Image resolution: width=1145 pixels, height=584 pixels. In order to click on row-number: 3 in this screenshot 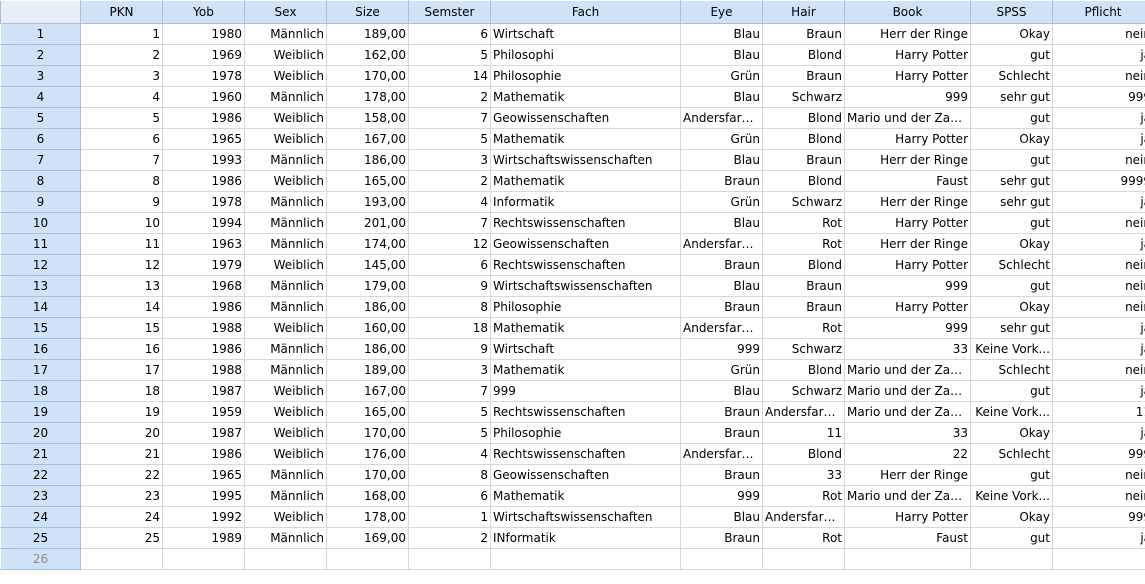, I will do `click(40, 76)`.